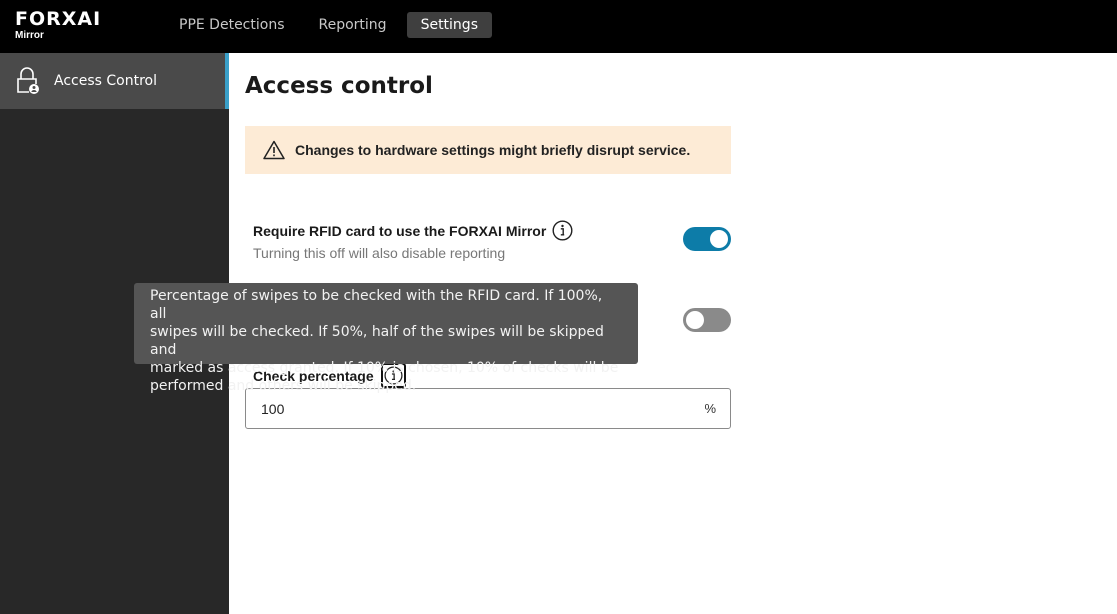  What do you see at coordinates (105, 81) in the screenshot?
I see `sidebar-item-label: Access Control` at bounding box center [105, 81].